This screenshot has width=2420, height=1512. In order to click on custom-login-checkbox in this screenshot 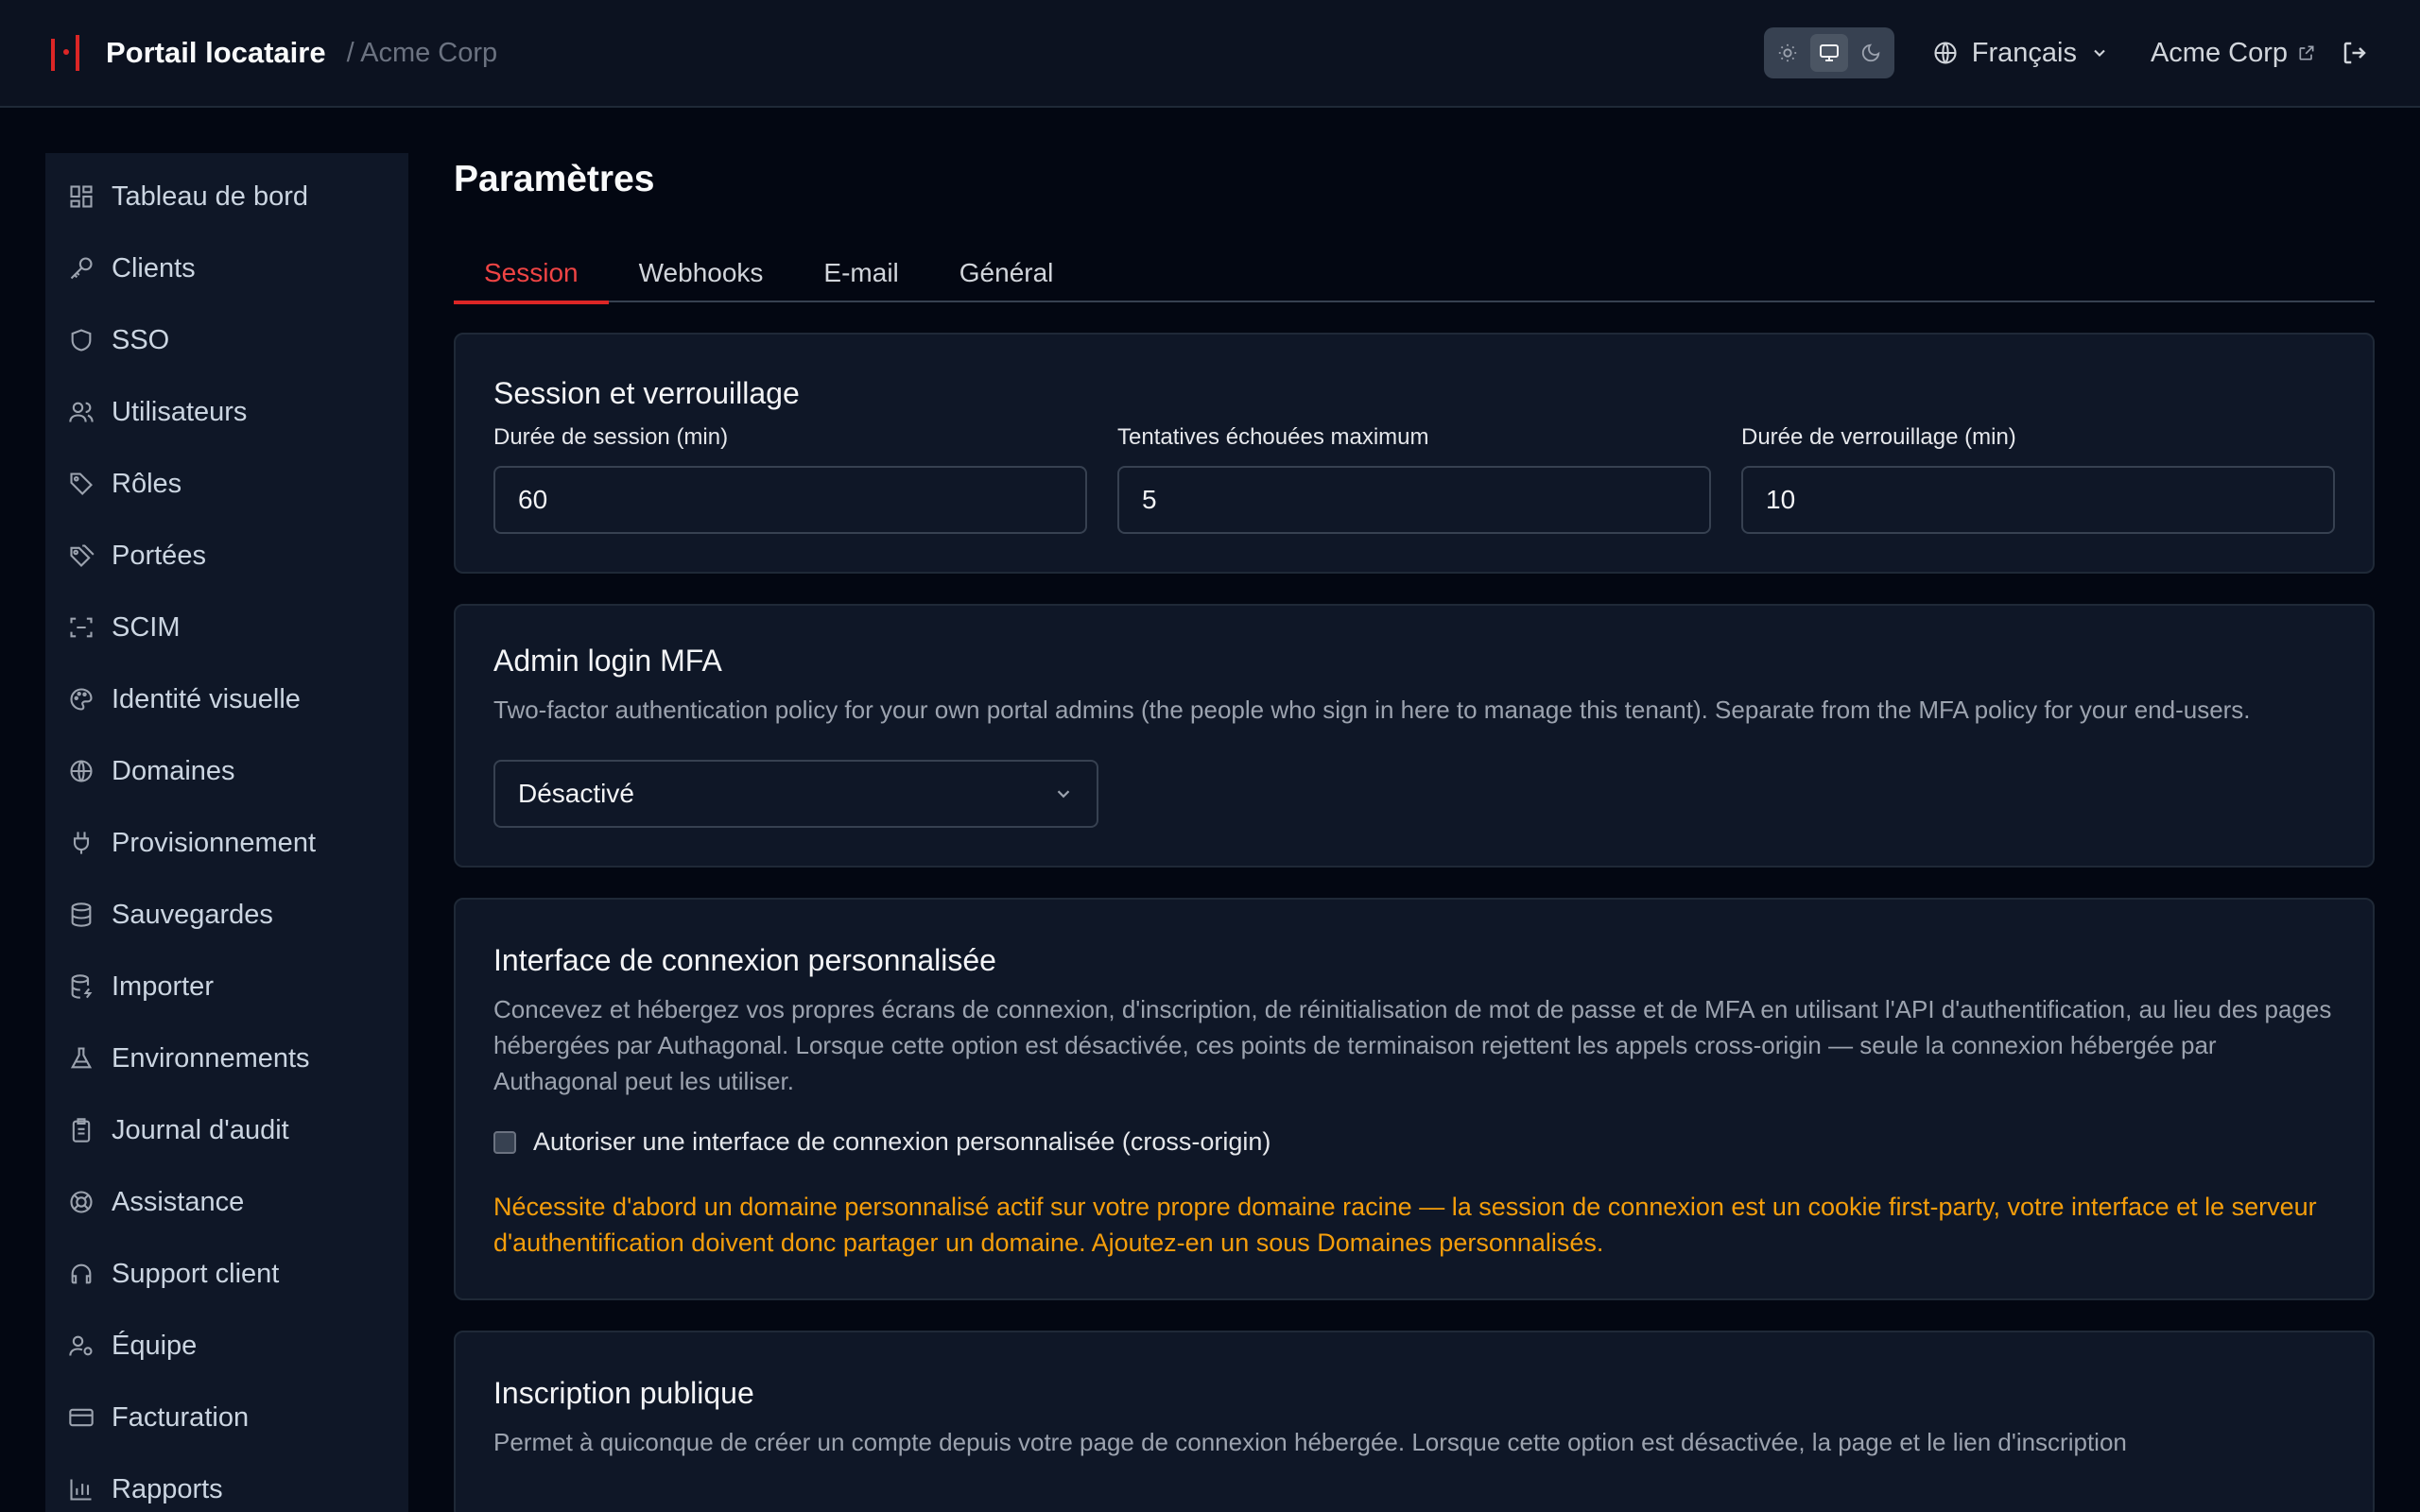, I will do `click(504, 1142)`.